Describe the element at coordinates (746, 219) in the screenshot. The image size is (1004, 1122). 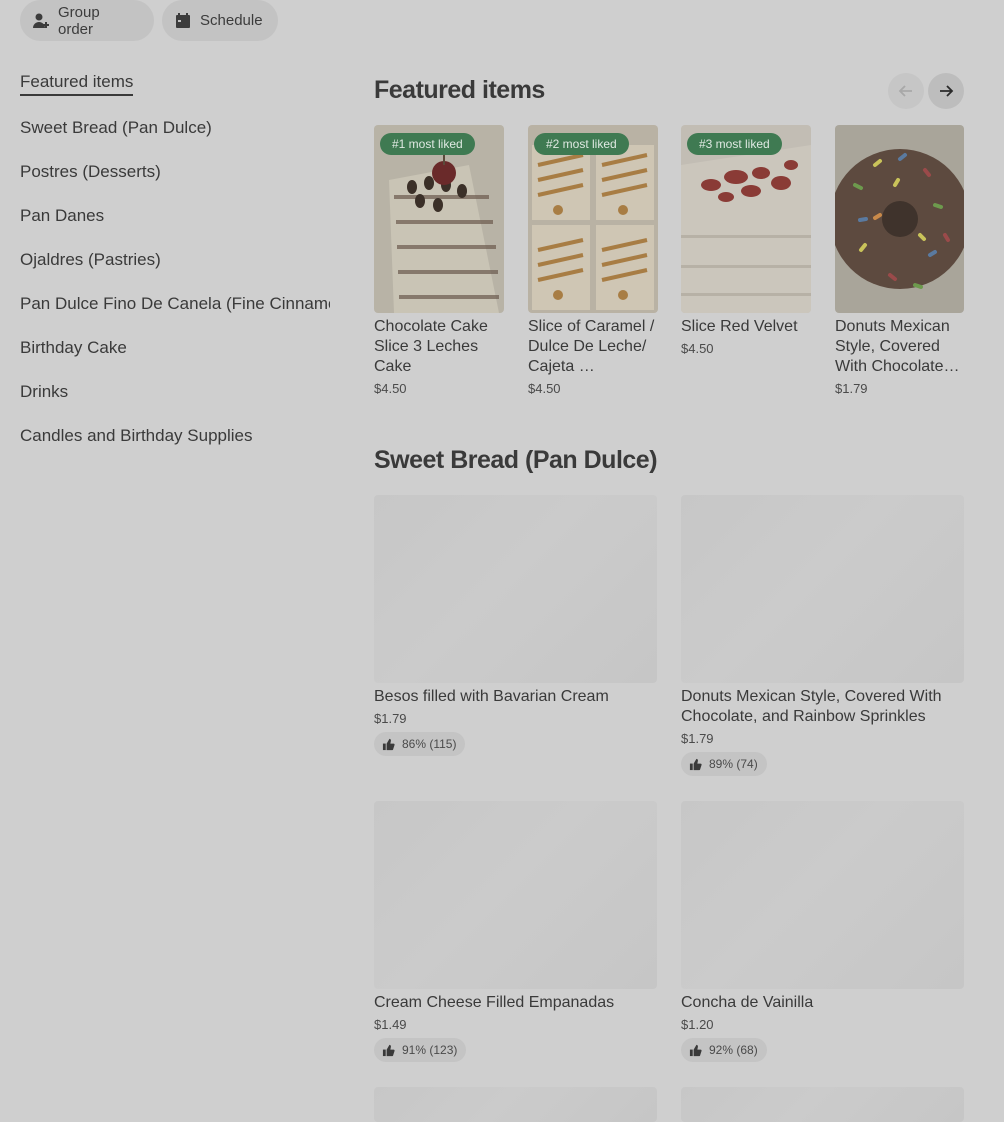
I see `product-image: #3 most liked` at that location.